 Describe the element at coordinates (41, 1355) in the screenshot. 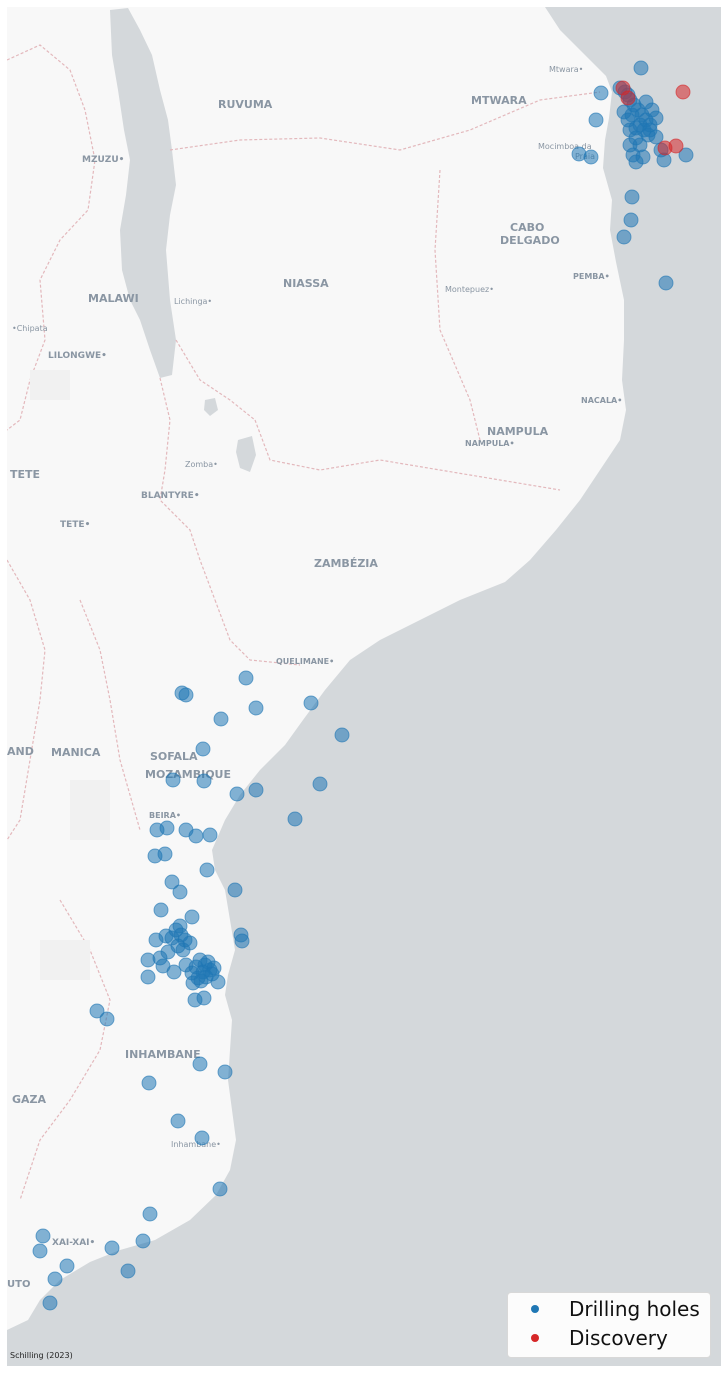

I see `attribution: Schilling (2023)` at that location.